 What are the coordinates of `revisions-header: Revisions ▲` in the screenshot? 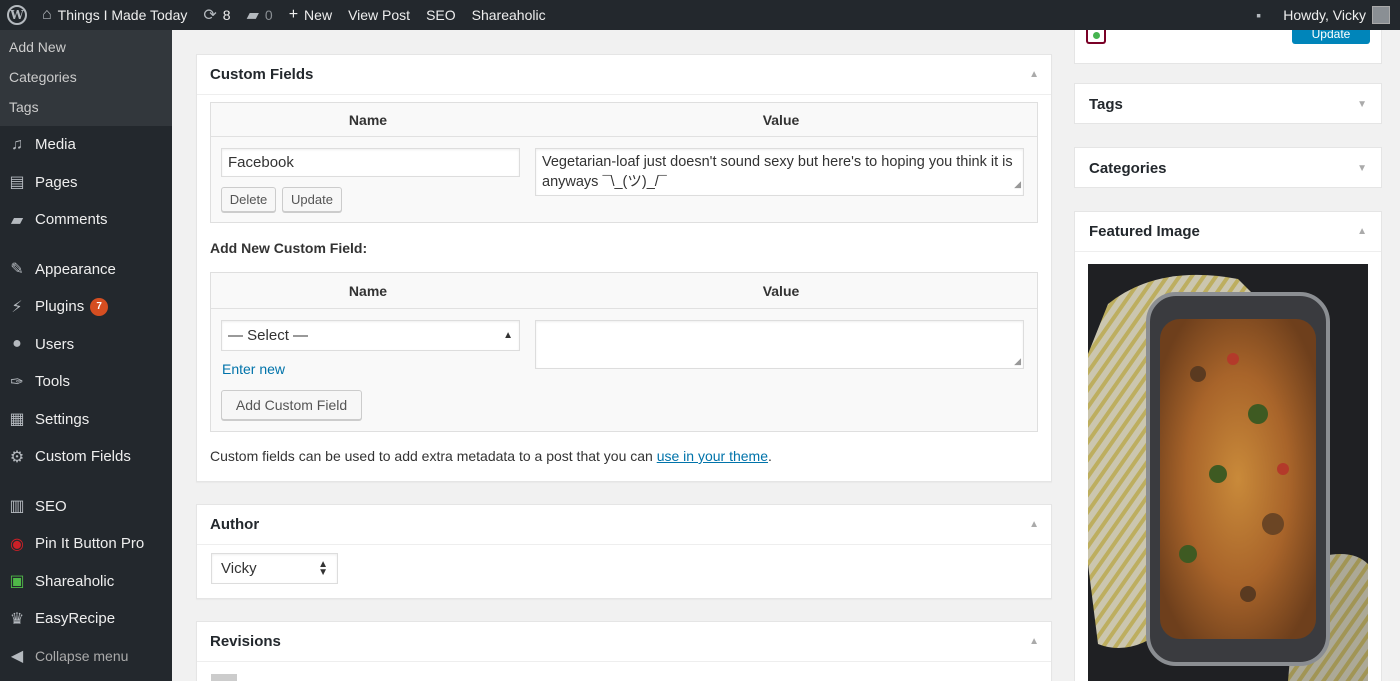 It's located at (624, 642).